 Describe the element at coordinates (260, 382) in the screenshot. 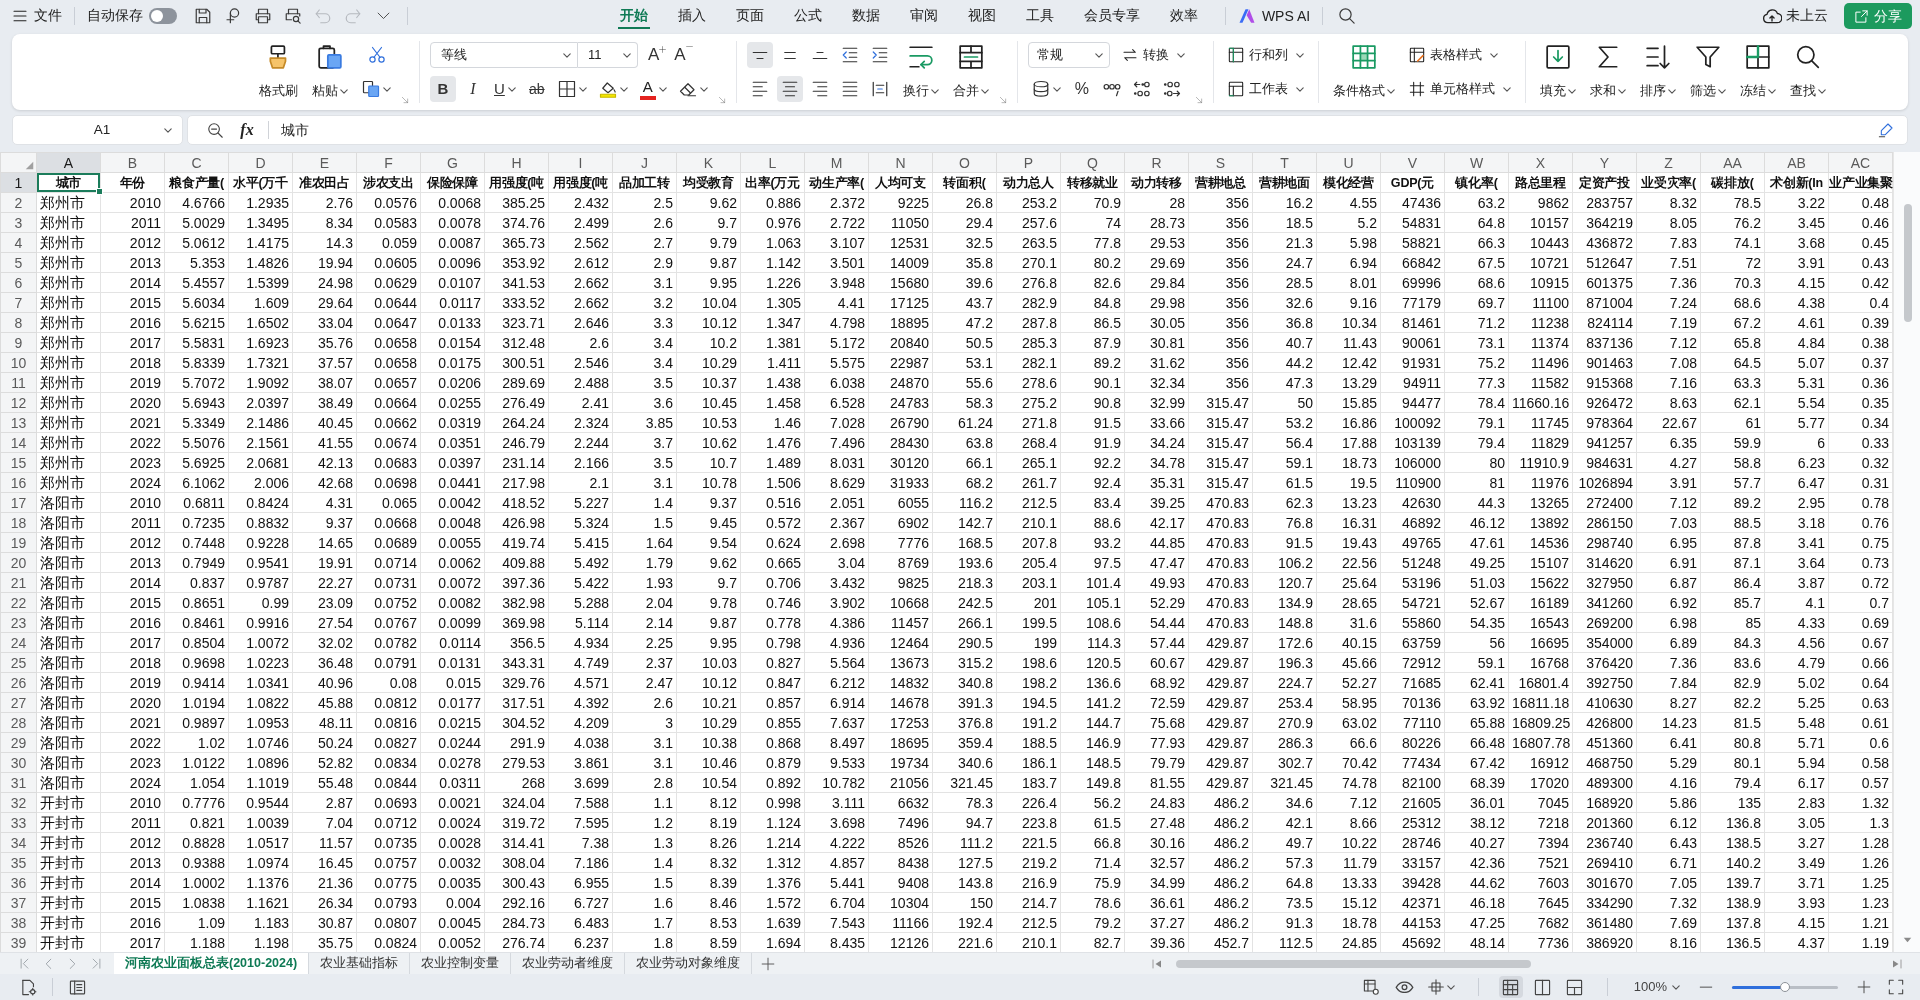

I see `table-cell: 1.9092` at that location.